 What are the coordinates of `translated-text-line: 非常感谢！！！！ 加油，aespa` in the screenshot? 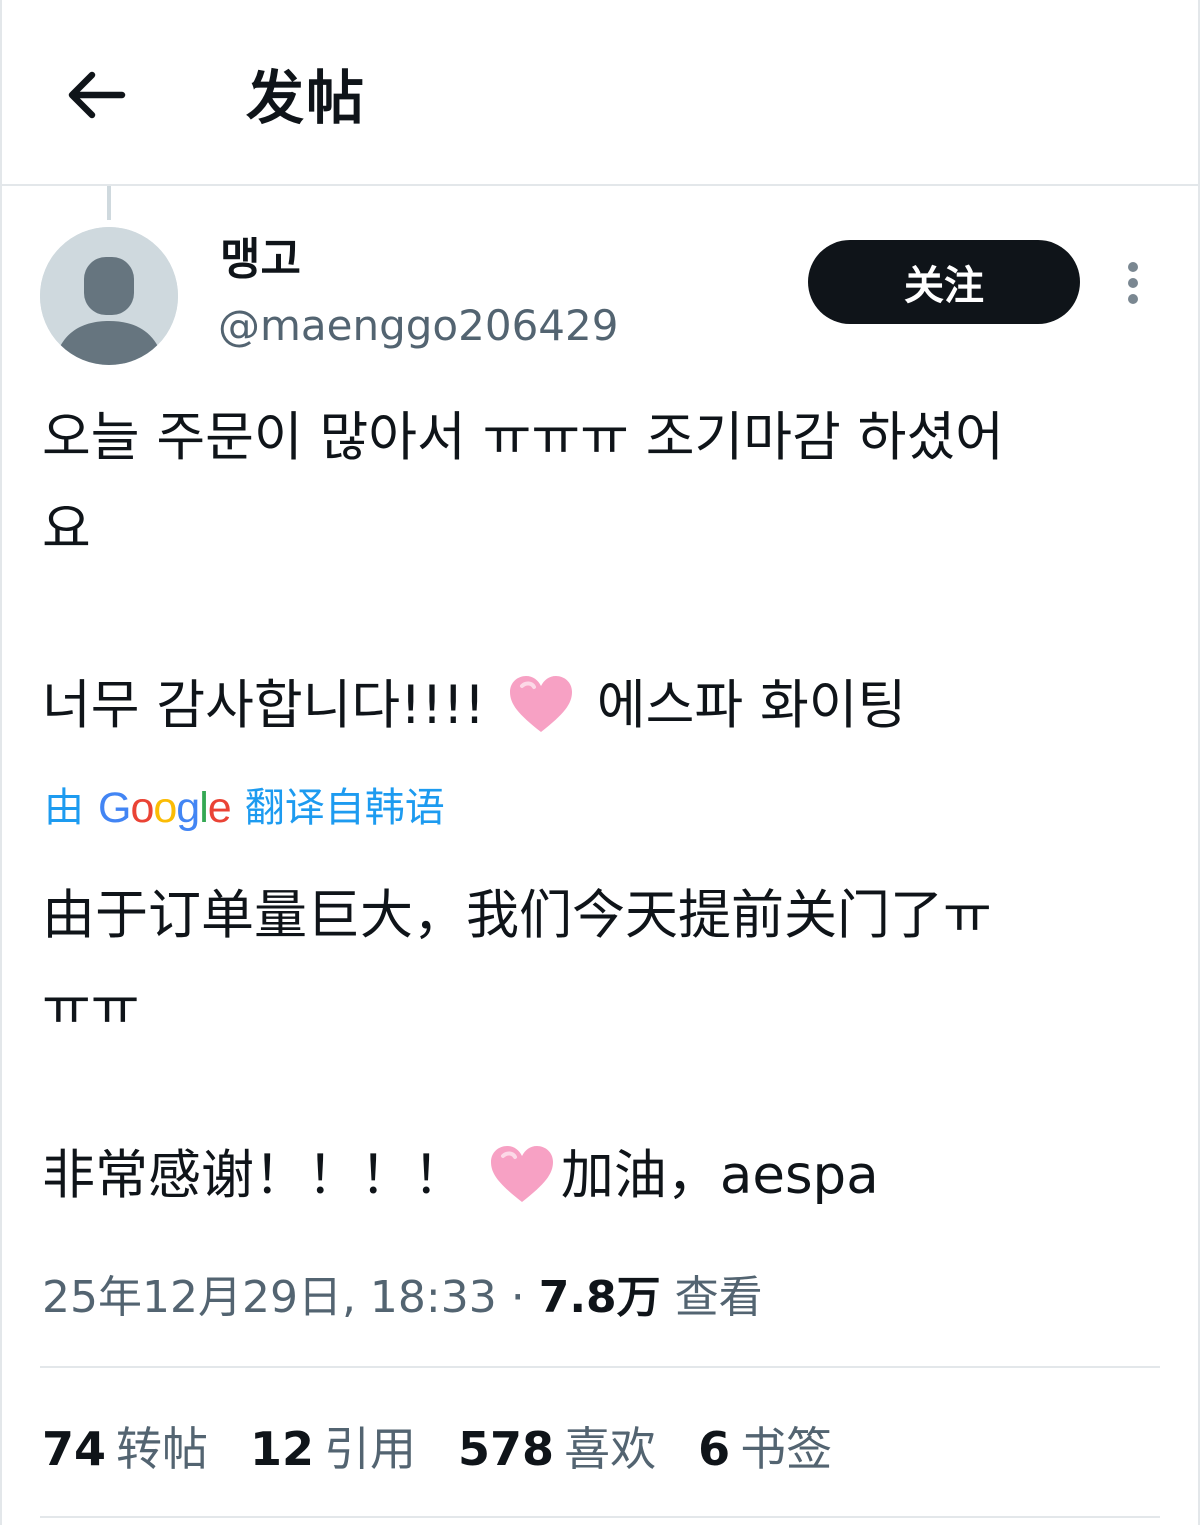 It's located at (460, 1176).